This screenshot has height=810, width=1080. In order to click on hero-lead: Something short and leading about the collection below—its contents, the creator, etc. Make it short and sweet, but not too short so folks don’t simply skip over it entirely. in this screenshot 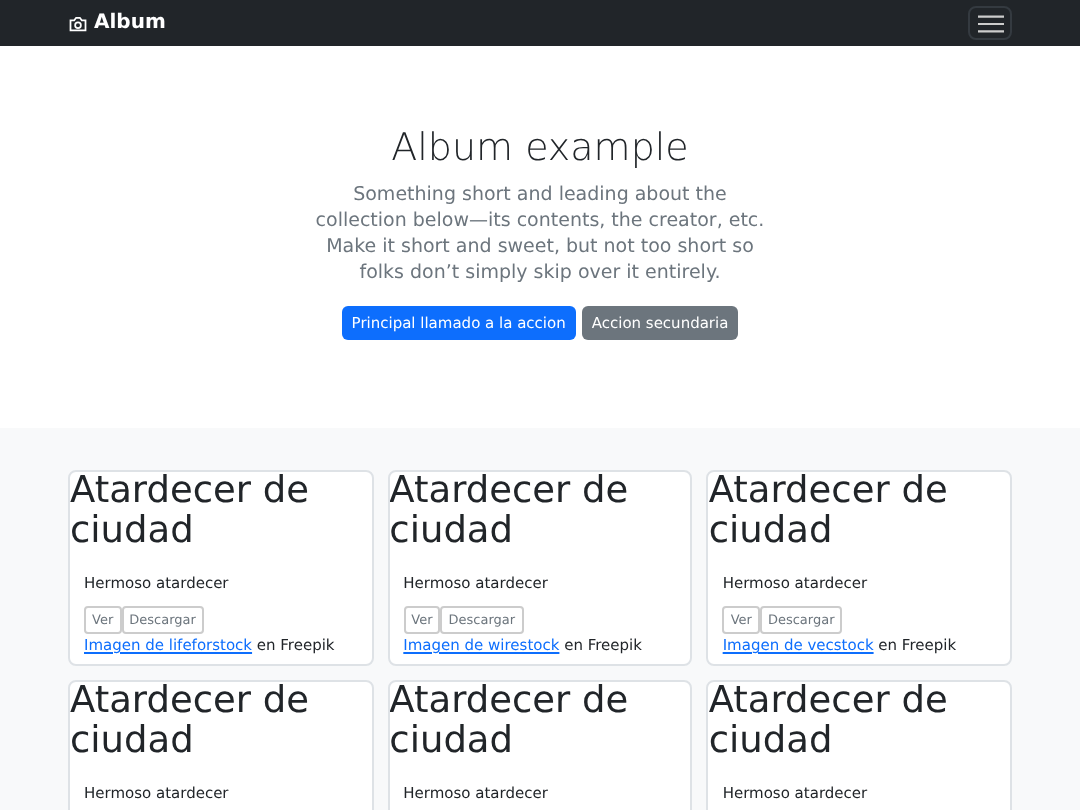, I will do `click(540, 234)`.